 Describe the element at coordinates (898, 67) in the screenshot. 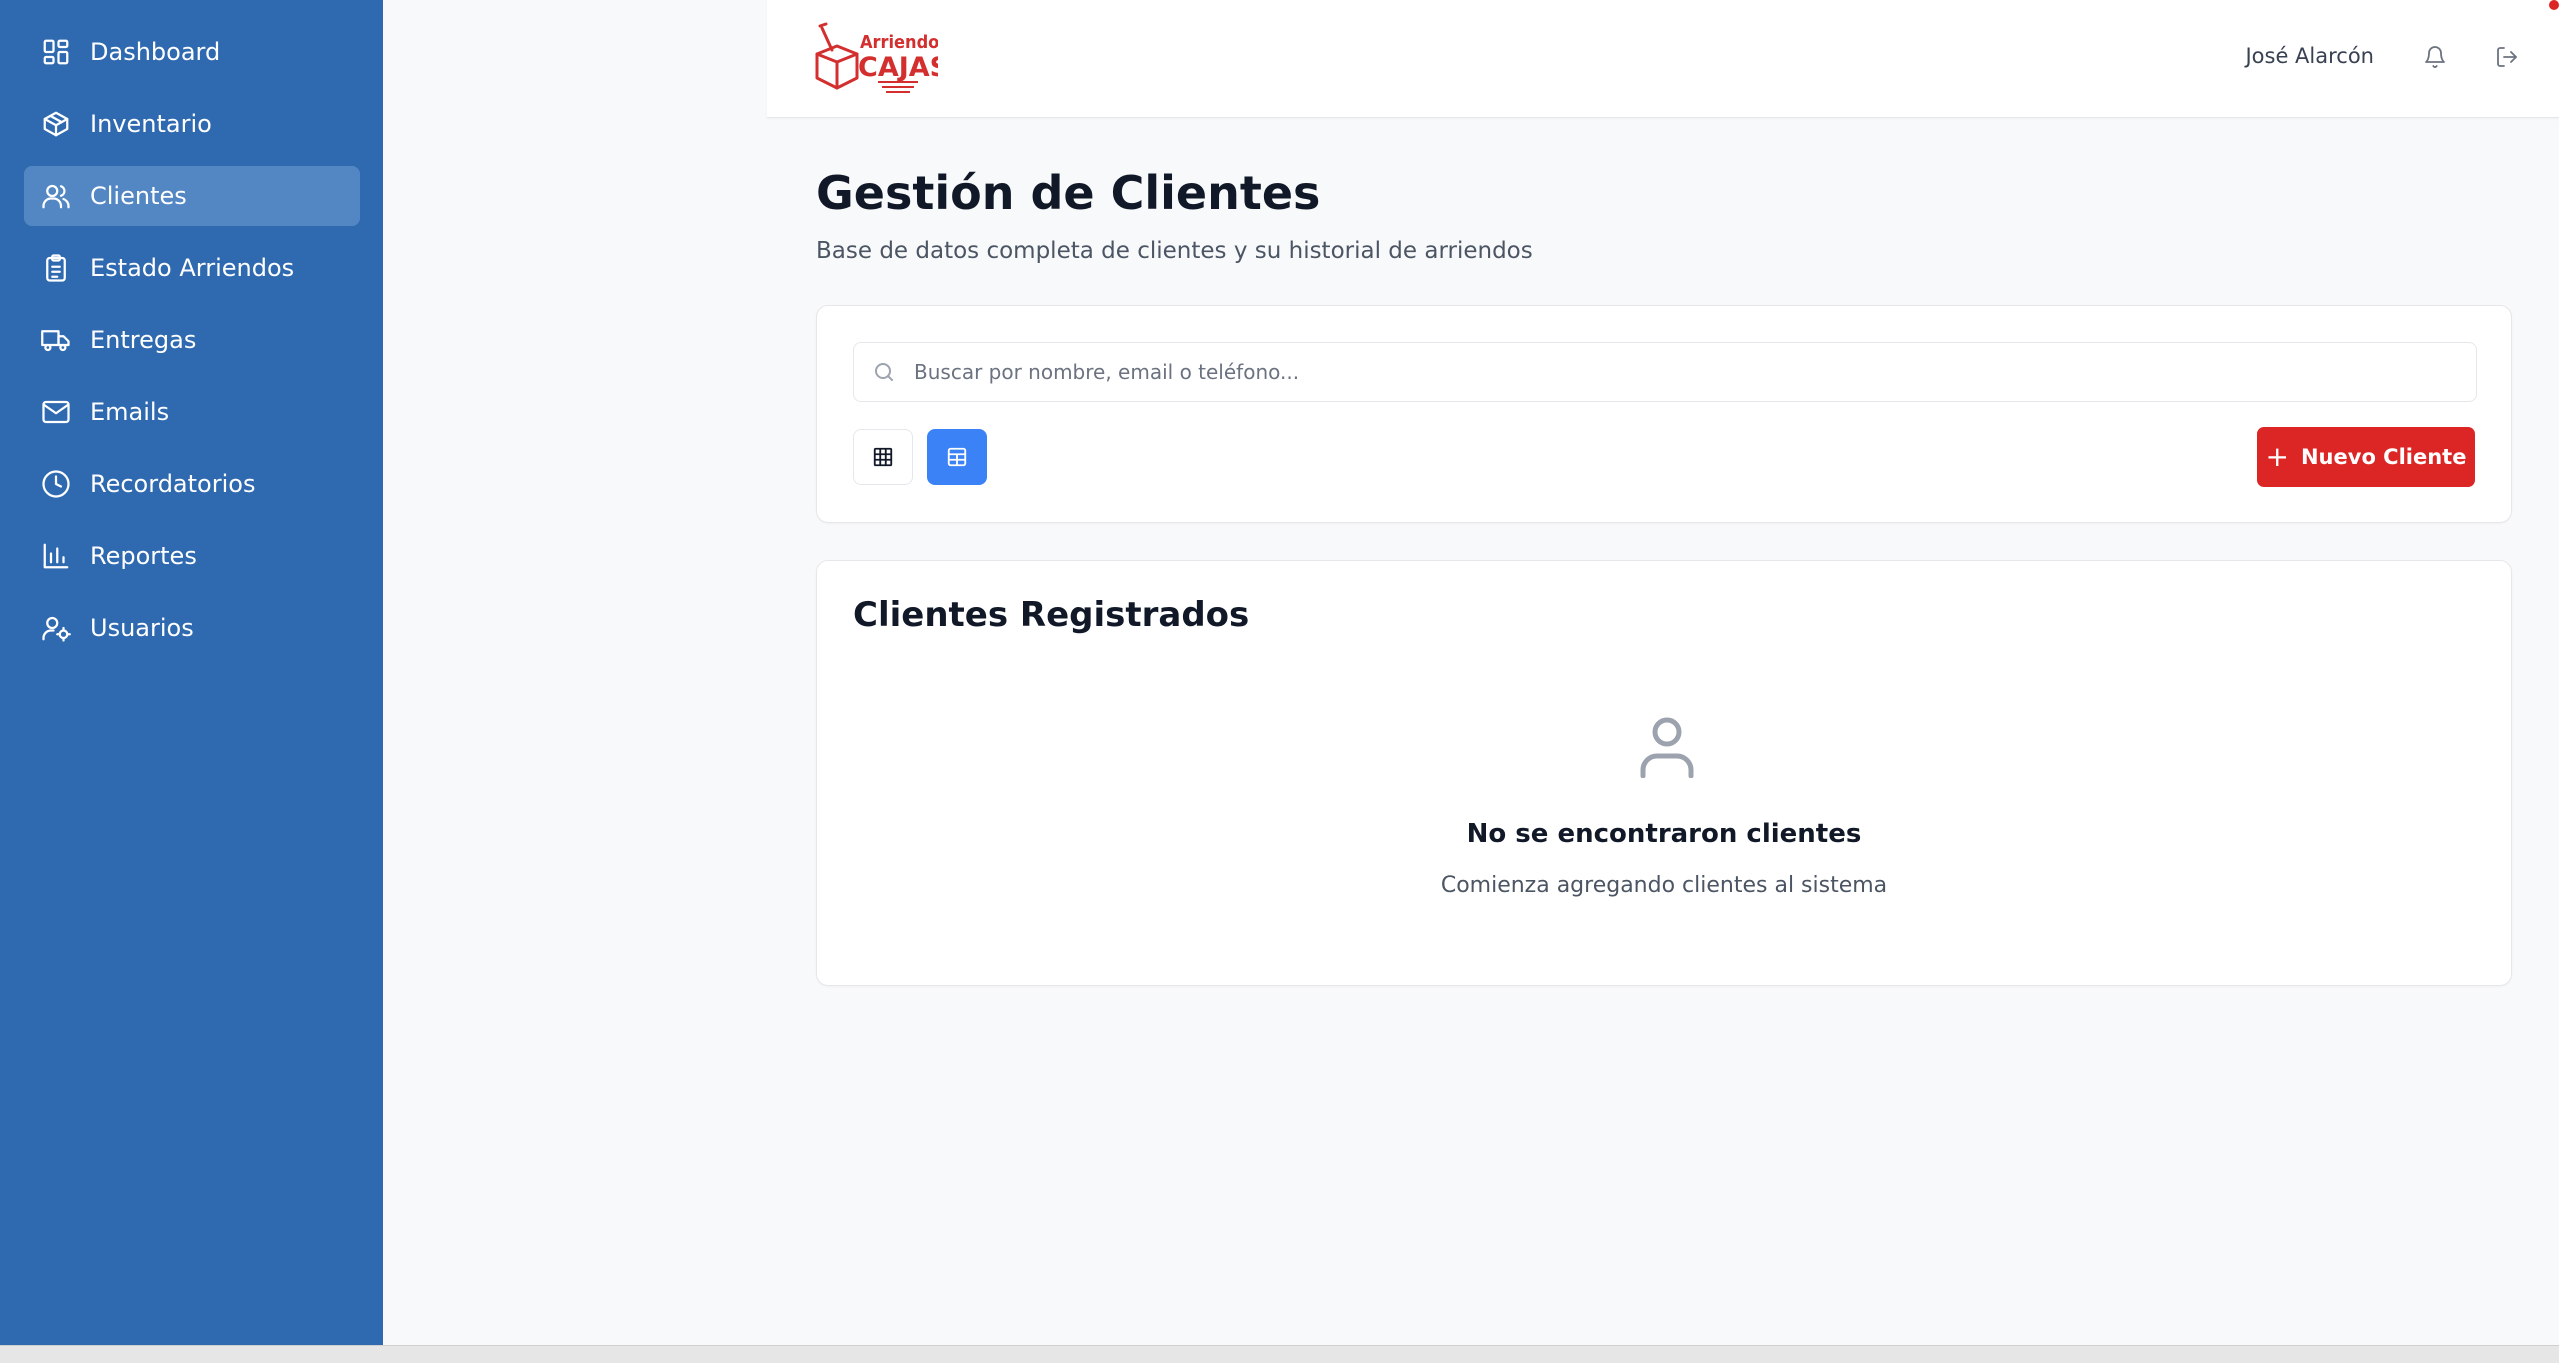

I see `logo-text-bottom: CAJAS` at that location.